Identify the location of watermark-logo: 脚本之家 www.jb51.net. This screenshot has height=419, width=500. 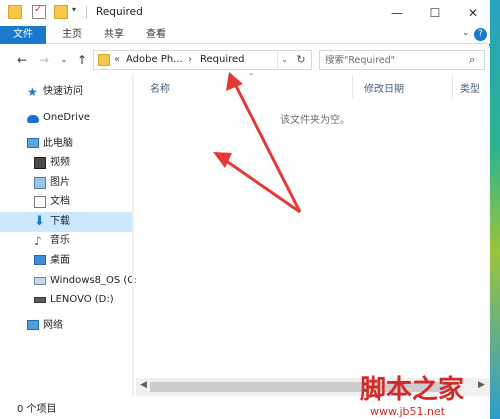
(412, 396).